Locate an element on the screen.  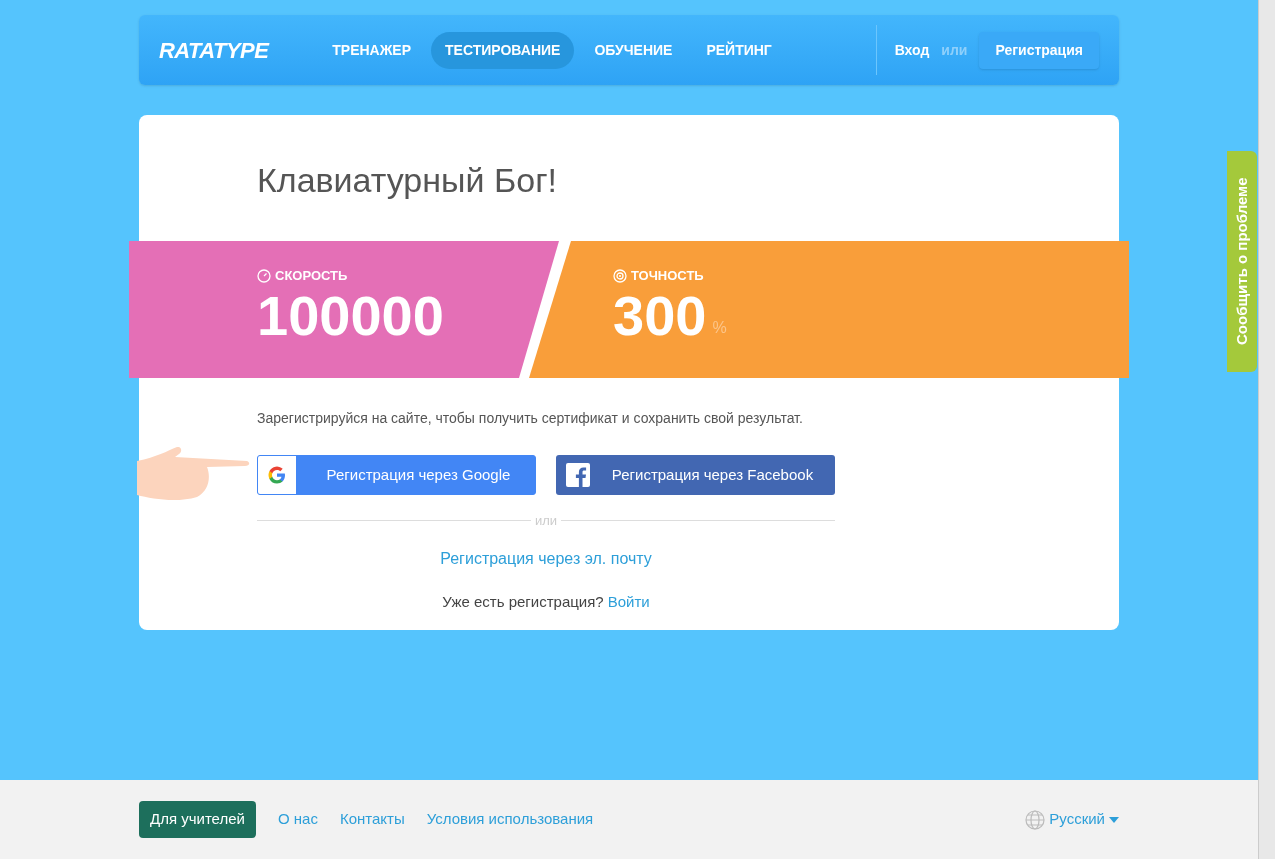
login-link: Вход is located at coordinates (912, 50).